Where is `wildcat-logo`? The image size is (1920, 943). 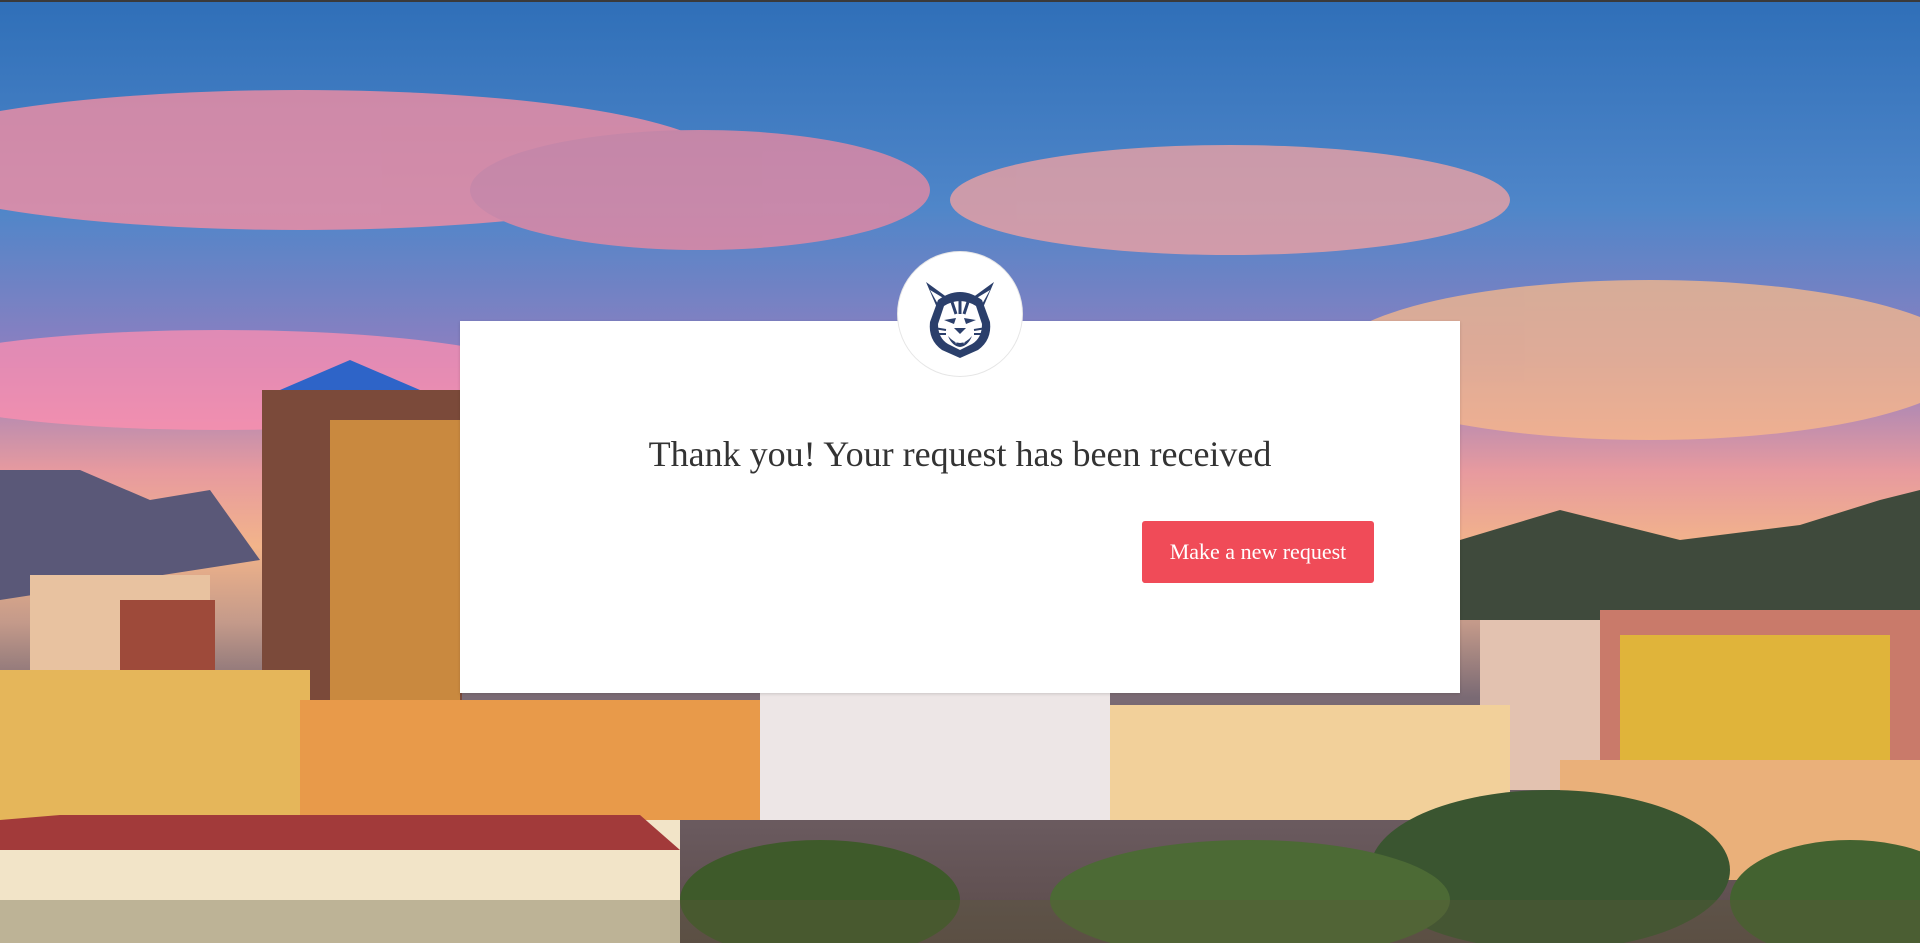 wildcat-logo is located at coordinates (960, 314).